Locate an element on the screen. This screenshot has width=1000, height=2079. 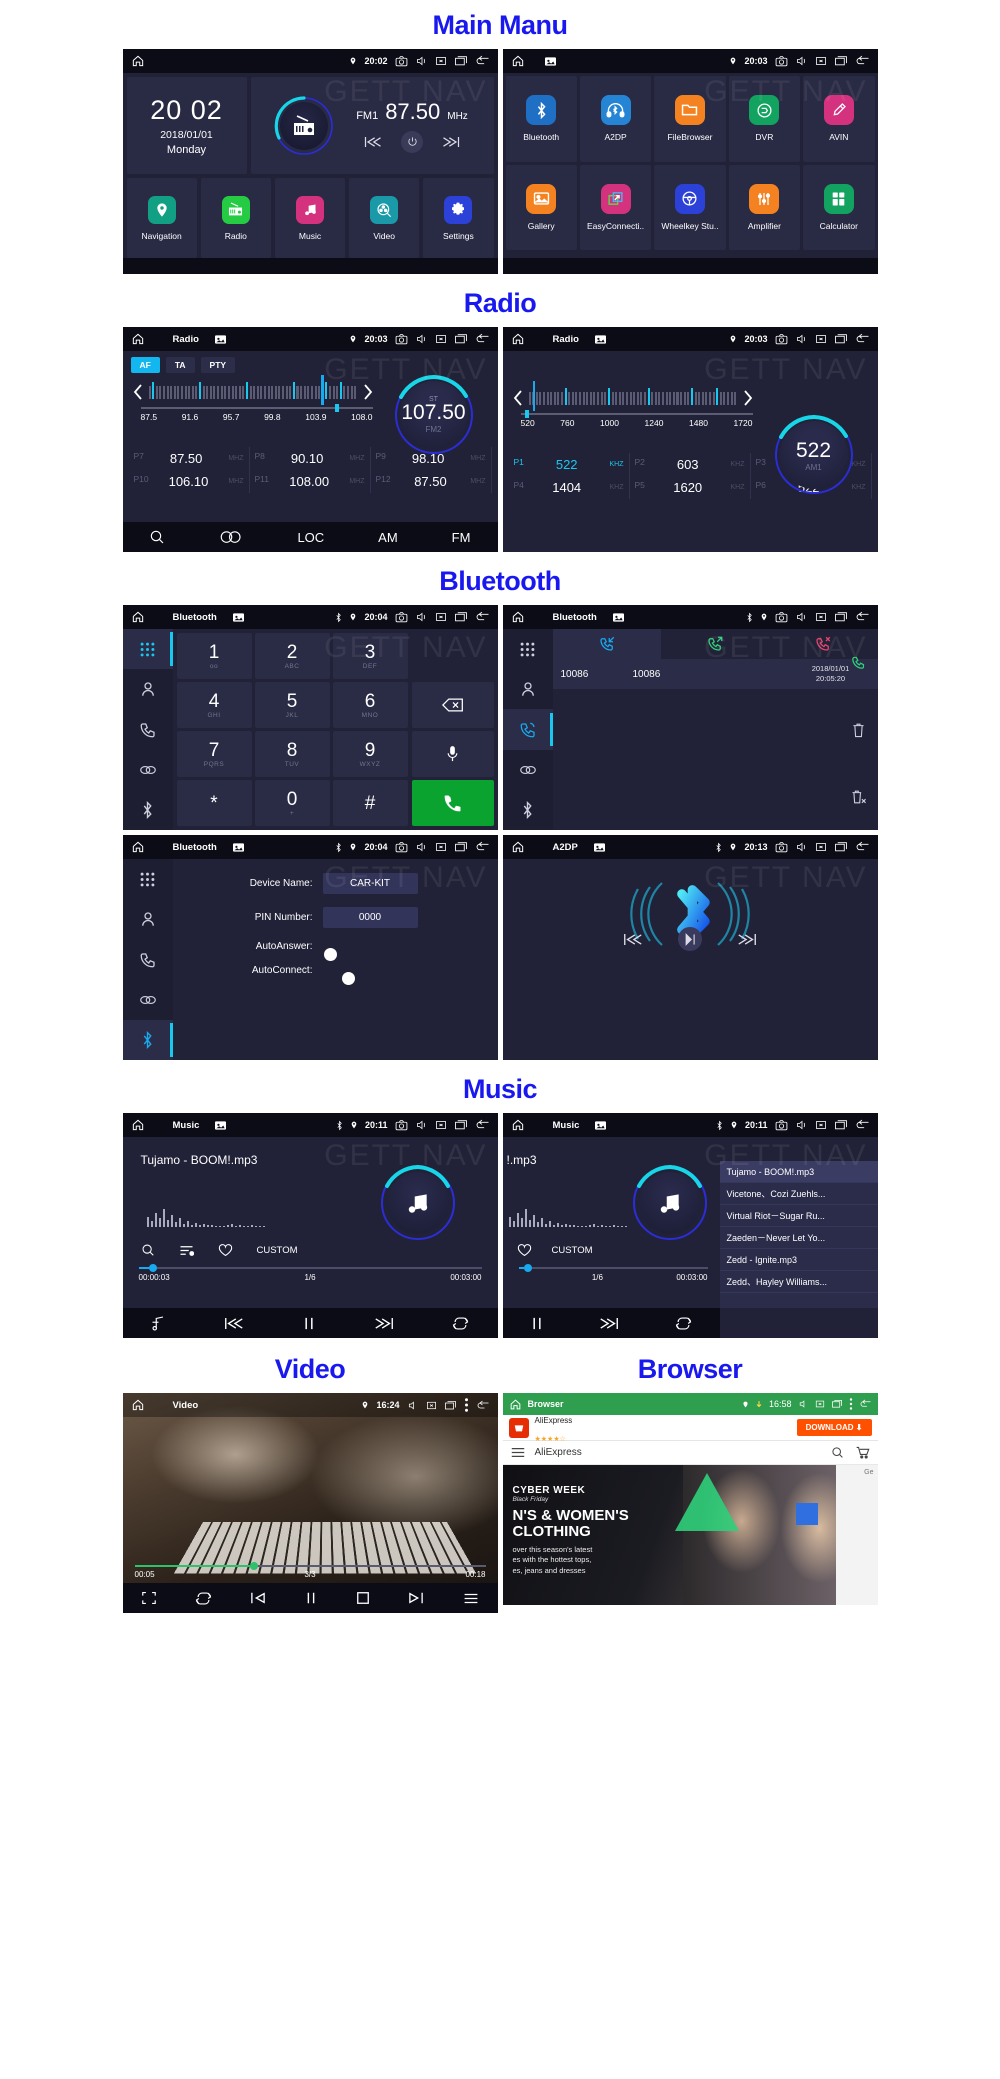
fm-button: FM is located at coordinates (461, 537).